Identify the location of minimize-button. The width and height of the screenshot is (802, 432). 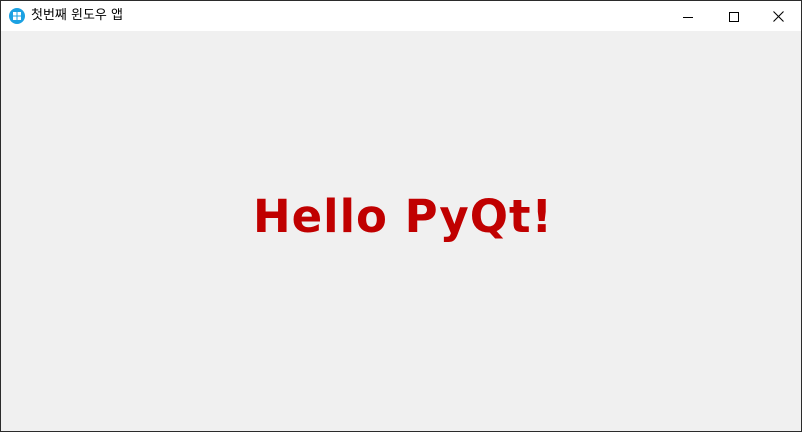
(688, 16).